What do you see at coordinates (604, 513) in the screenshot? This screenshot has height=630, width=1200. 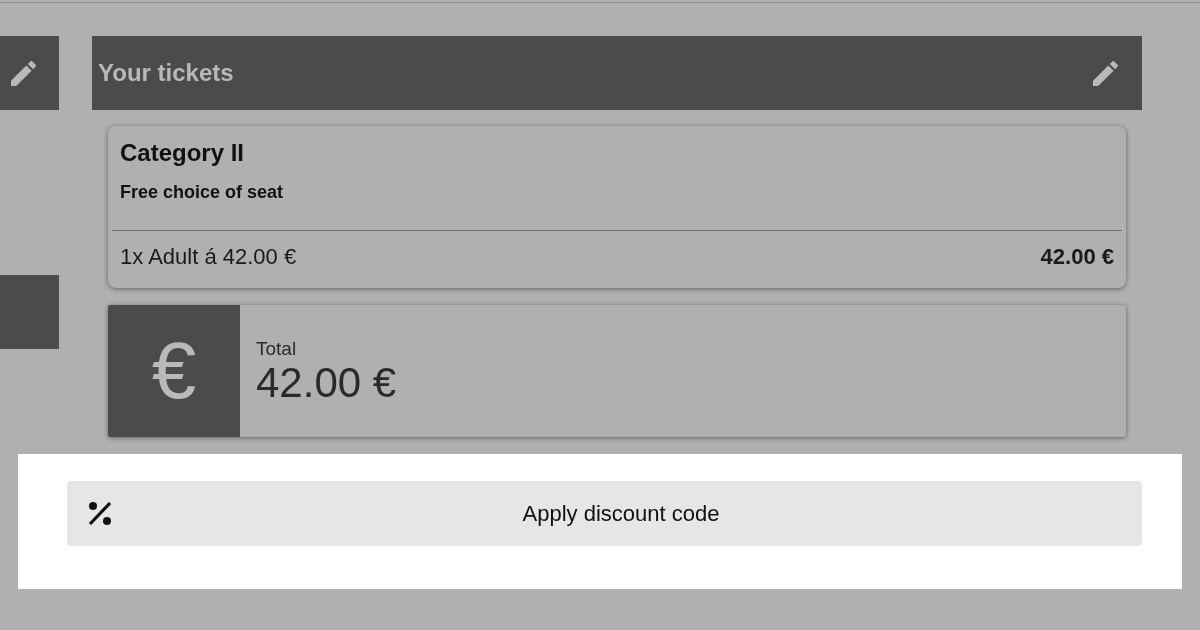 I see `discount-button: Apply discount code` at bounding box center [604, 513].